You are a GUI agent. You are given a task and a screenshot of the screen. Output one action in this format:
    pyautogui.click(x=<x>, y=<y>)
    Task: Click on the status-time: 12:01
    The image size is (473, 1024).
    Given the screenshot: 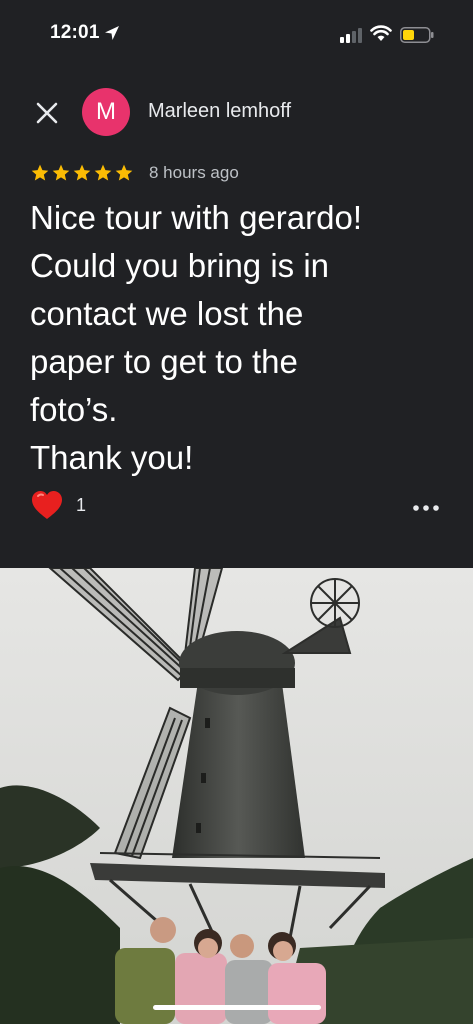 What is the action you would take?
    pyautogui.click(x=75, y=32)
    